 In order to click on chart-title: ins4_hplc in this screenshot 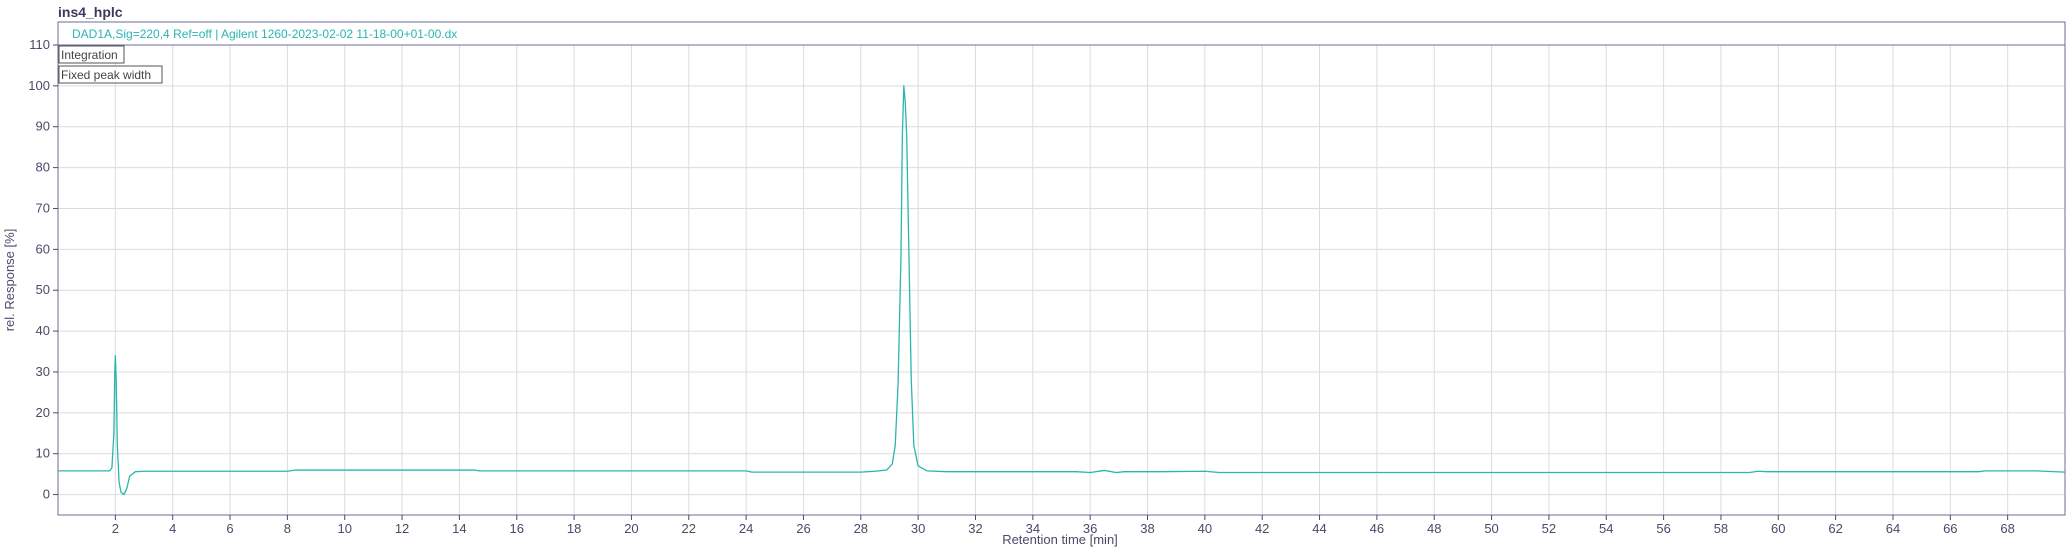, I will do `click(90, 12)`.